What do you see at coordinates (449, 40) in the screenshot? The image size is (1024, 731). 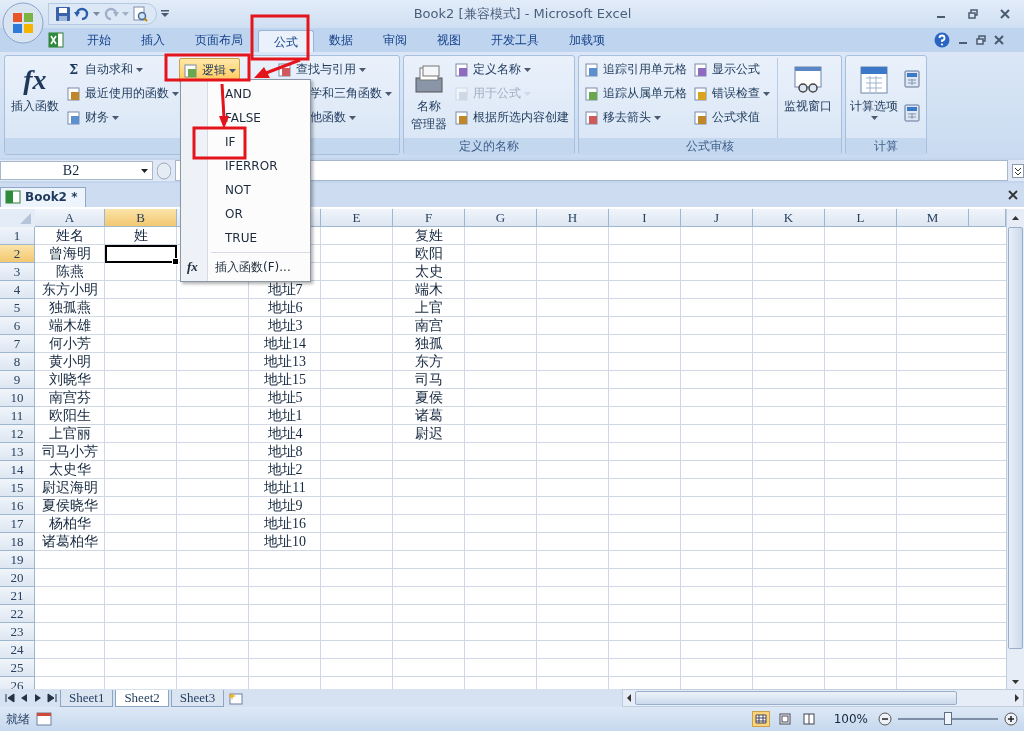 I see `ribbon-tab: 视图` at bounding box center [449, 40].